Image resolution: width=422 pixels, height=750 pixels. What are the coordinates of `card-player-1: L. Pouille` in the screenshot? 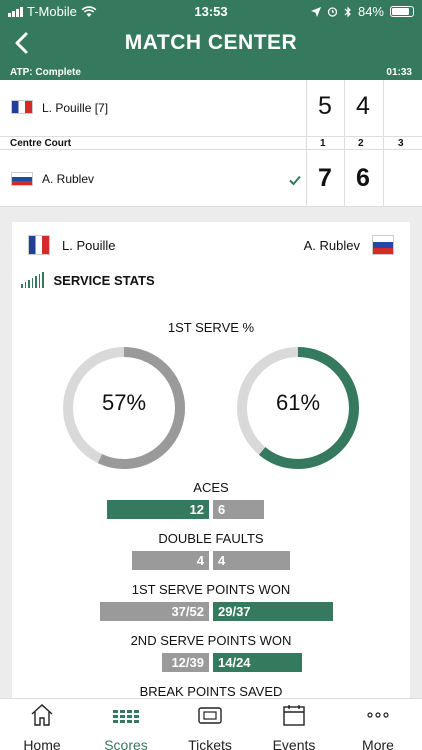 It's located at (71, 245).